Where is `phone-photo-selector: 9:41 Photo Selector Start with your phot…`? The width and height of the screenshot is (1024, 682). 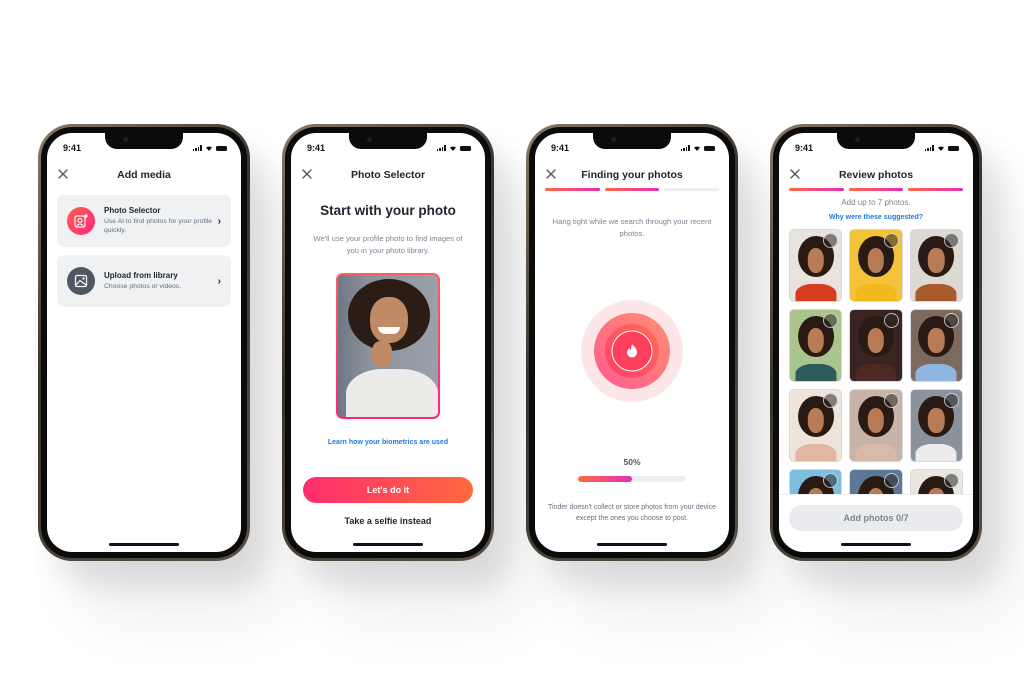 phone-photo-selector: 9:41 Photo Selector Start with your phot… is located at coordinates (388, 342).